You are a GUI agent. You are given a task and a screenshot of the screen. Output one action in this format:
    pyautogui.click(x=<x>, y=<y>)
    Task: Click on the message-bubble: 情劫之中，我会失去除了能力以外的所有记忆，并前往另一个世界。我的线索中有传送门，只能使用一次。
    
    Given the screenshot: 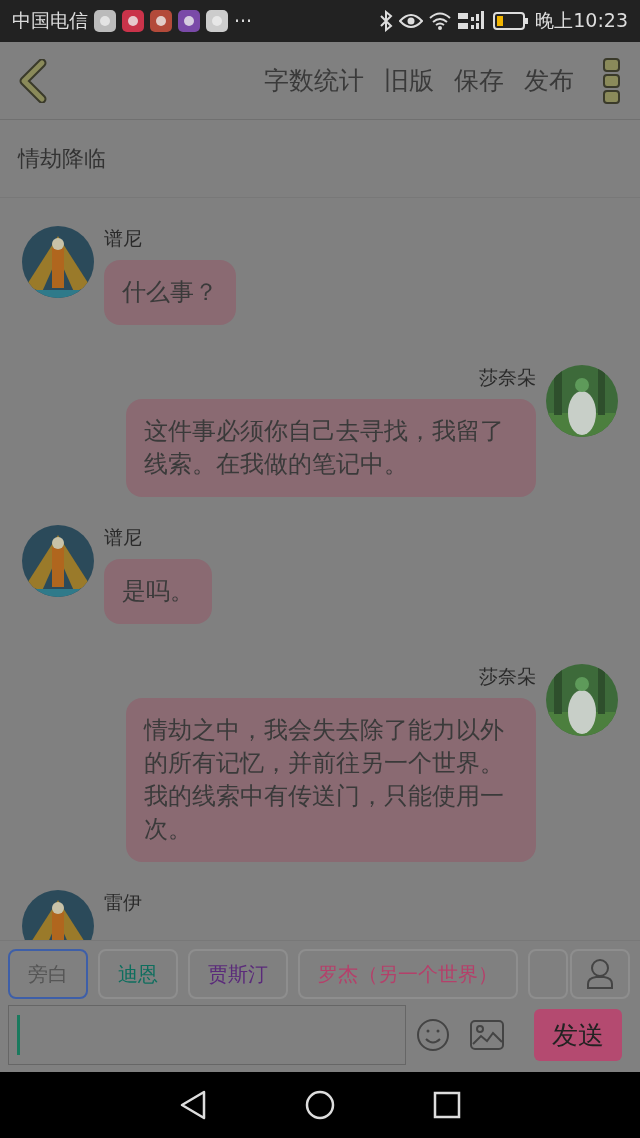 What is the action you would take?
    pyautogui.click(x=331, y=780)
    